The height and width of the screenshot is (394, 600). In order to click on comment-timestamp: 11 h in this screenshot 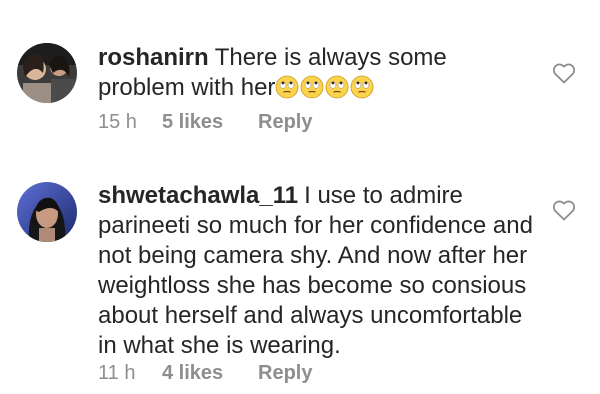, I will do `click(117, 373)`.